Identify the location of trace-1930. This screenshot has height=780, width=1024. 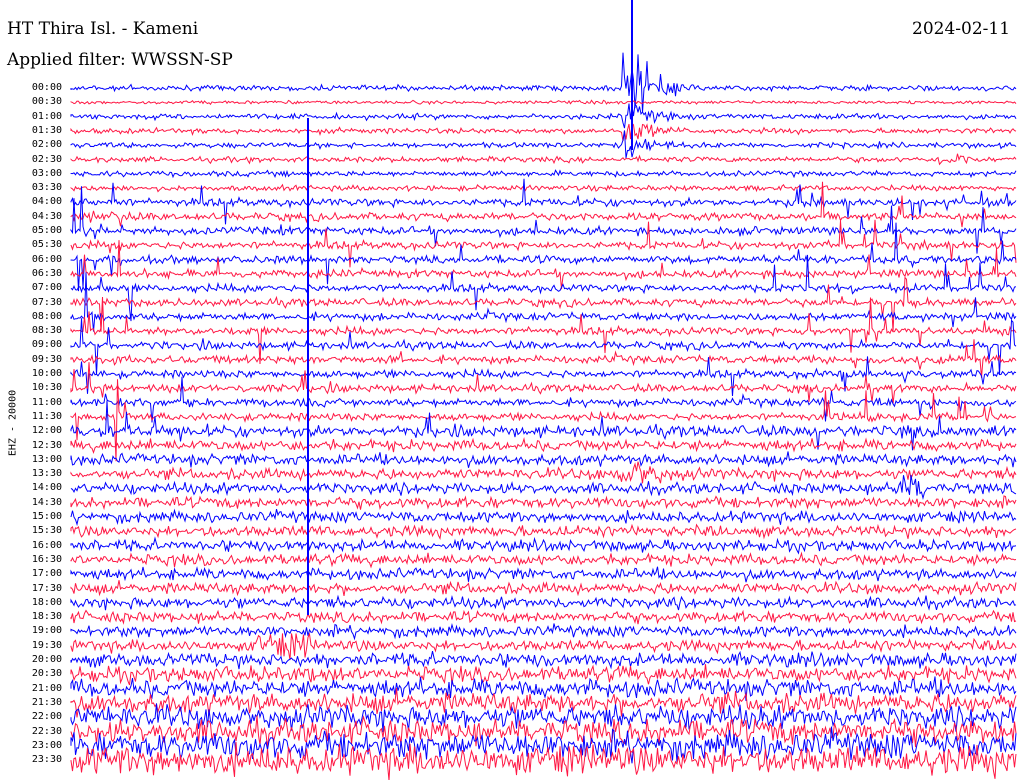
(543, 646).